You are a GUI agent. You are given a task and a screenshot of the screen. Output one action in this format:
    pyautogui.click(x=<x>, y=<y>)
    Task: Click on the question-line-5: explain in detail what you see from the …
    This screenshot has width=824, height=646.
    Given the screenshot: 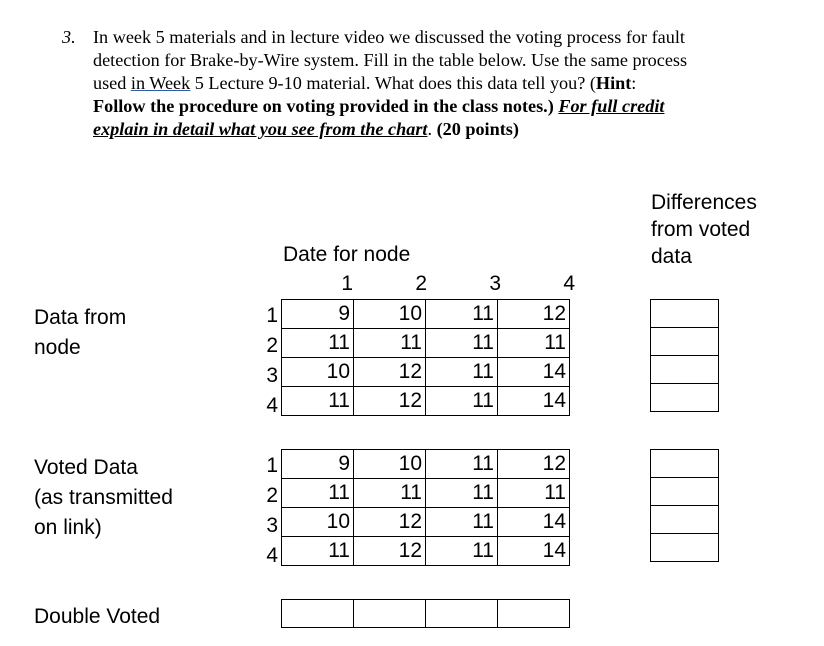 What is the action you would take?
    pyautogui.click(x=306, y=129)
    